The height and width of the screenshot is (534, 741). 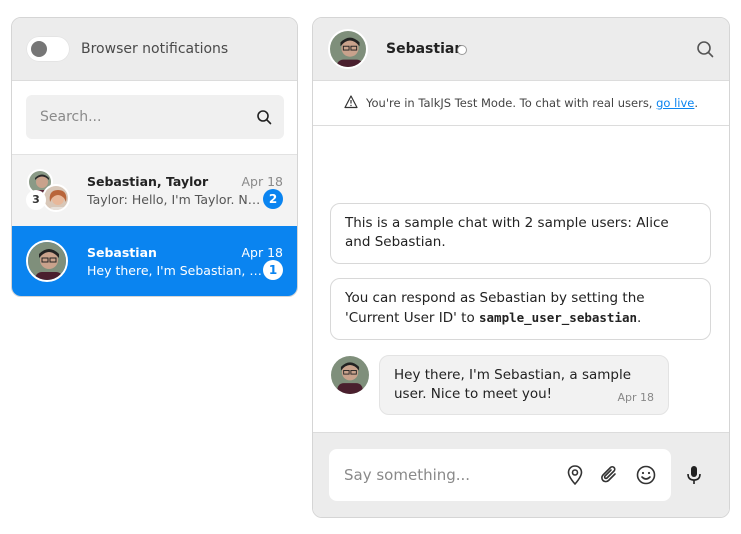 What do you see at coordinates (444, 475) in the screenshot?
I see `message-input` at bounding box center [444, 475].